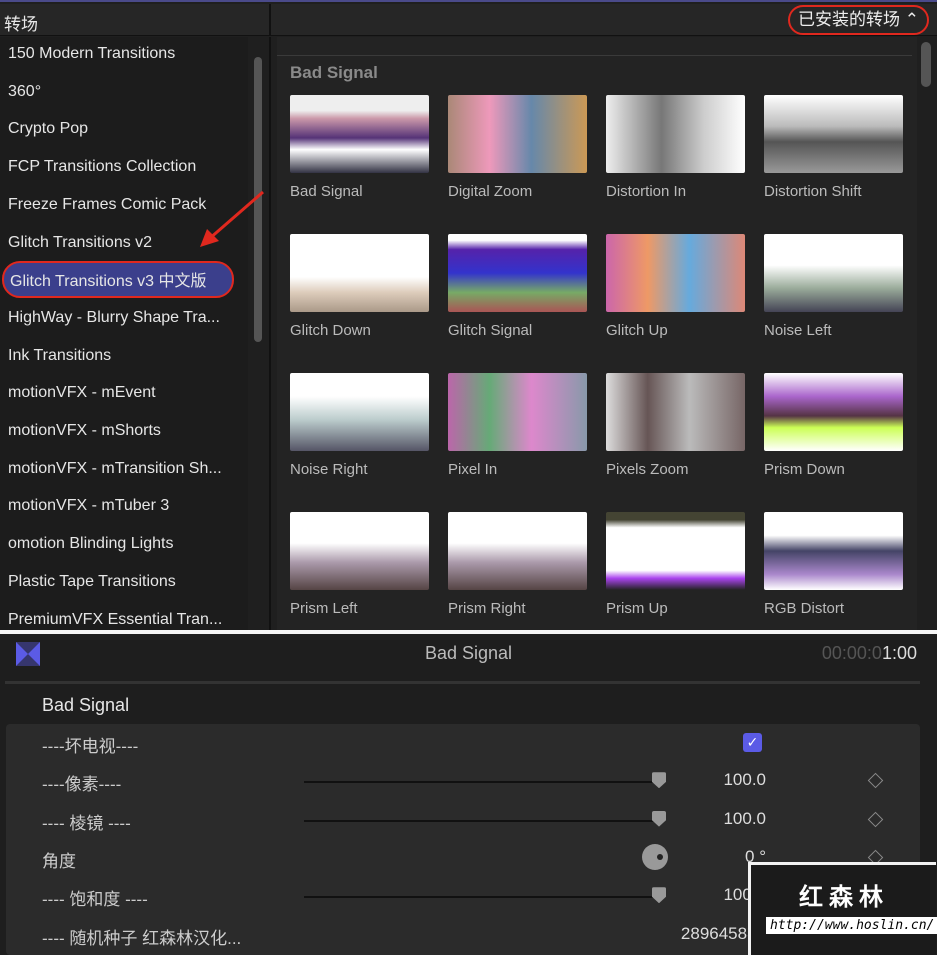 Image resolution: width=937 pixels, height=955 pixels. What do you see at coordinates (21, 24) in the screenshot?
I see `panel-title: 转场` at bounding box center [21, 24].